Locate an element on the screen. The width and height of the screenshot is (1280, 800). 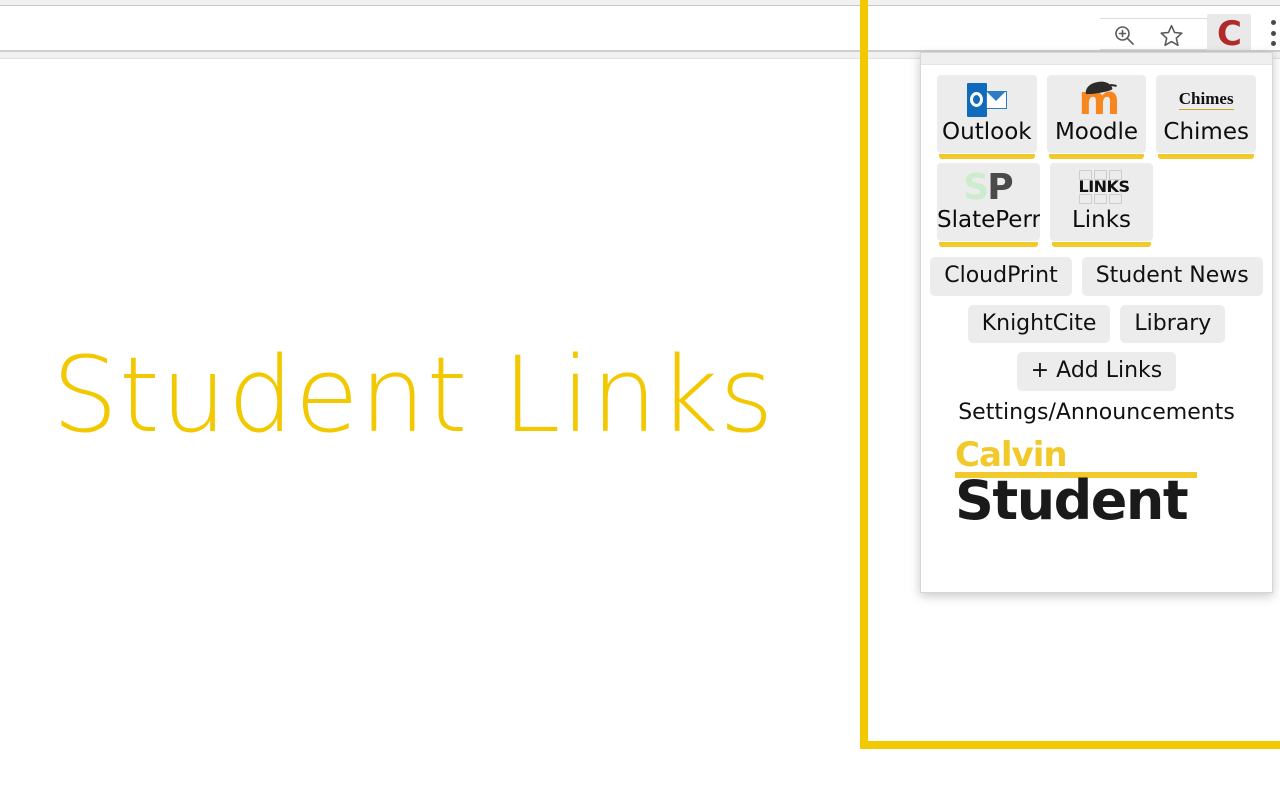
add-links-button: + Add Links is located at coordinates (1096, 371).